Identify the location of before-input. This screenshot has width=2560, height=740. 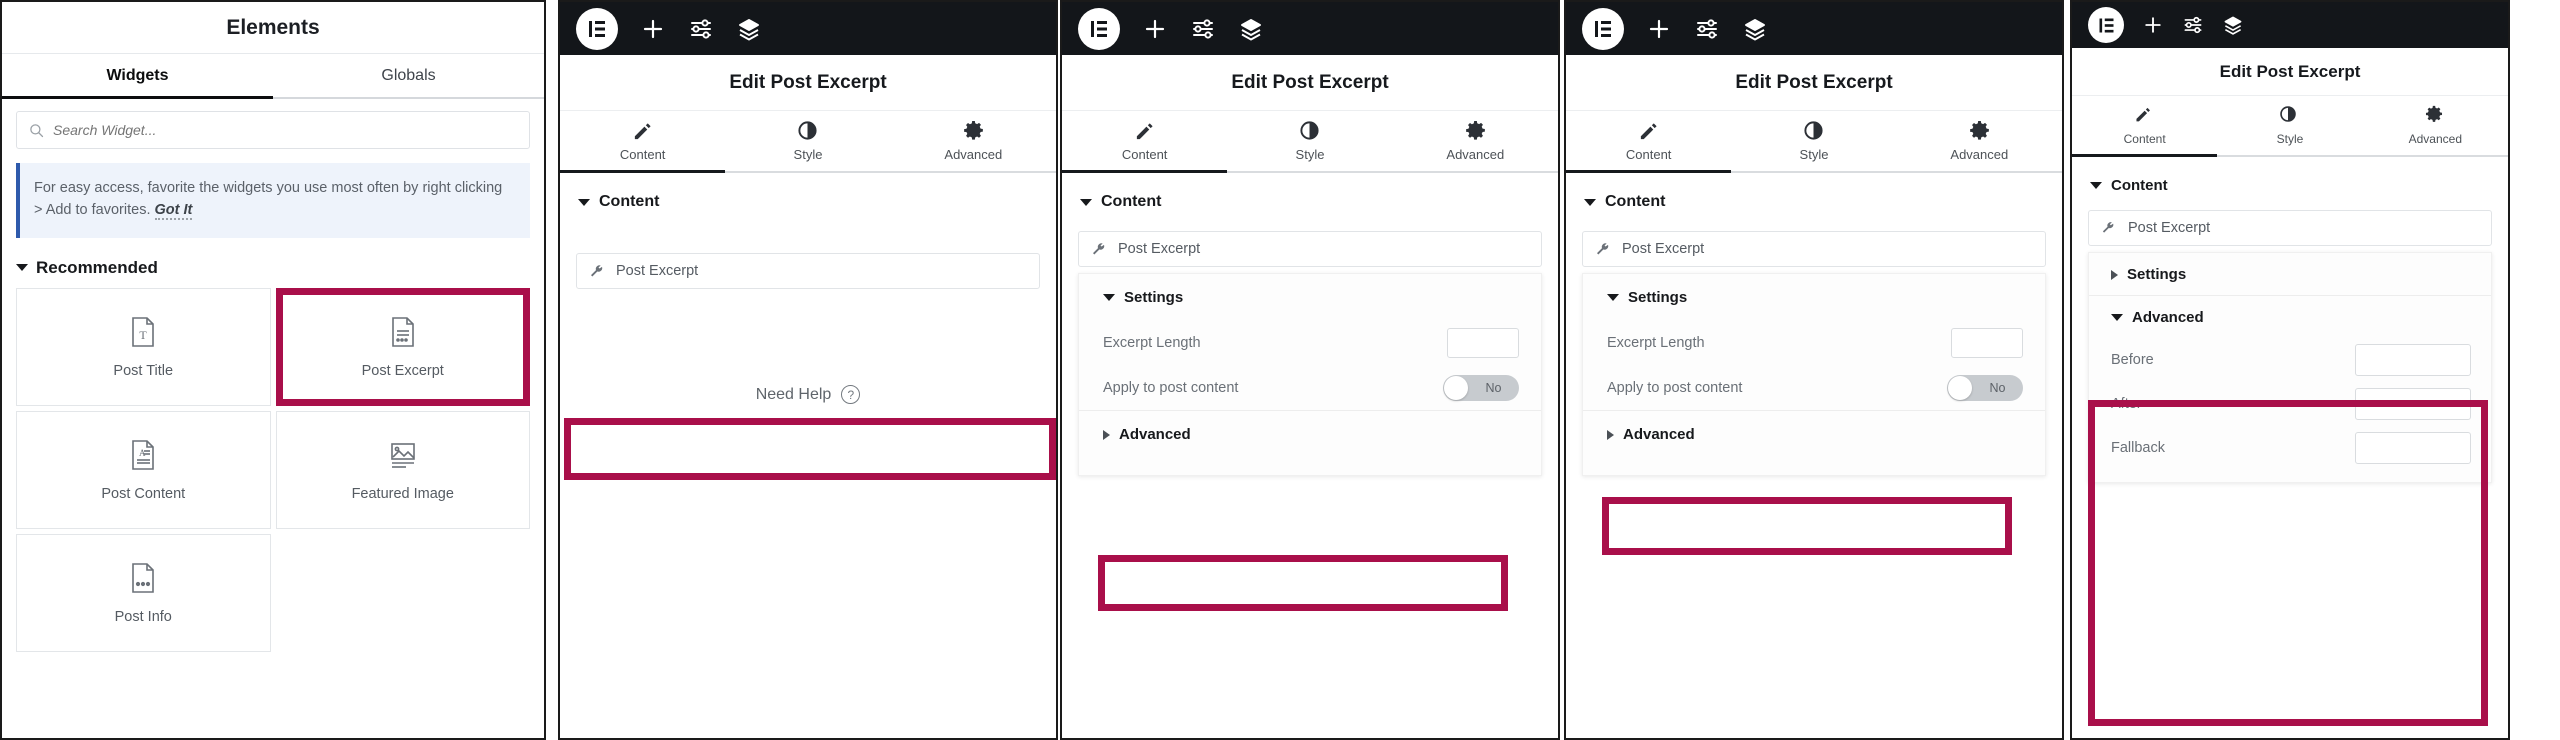
(2413, 360).